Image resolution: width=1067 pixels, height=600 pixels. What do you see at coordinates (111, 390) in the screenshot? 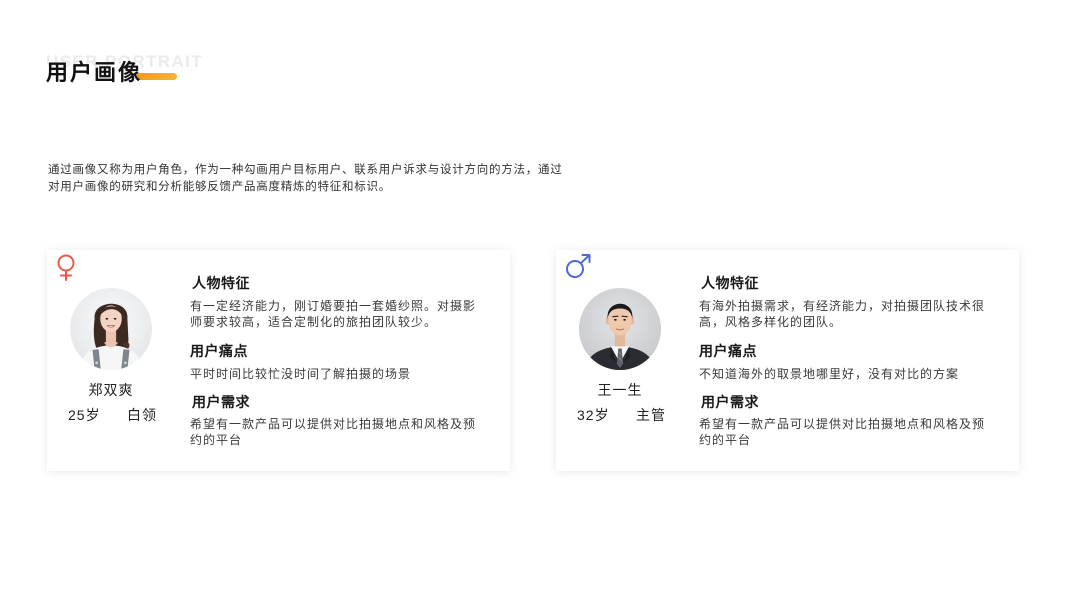
I see `persona-name: 郑双爽` at bounding box center [111, 390].